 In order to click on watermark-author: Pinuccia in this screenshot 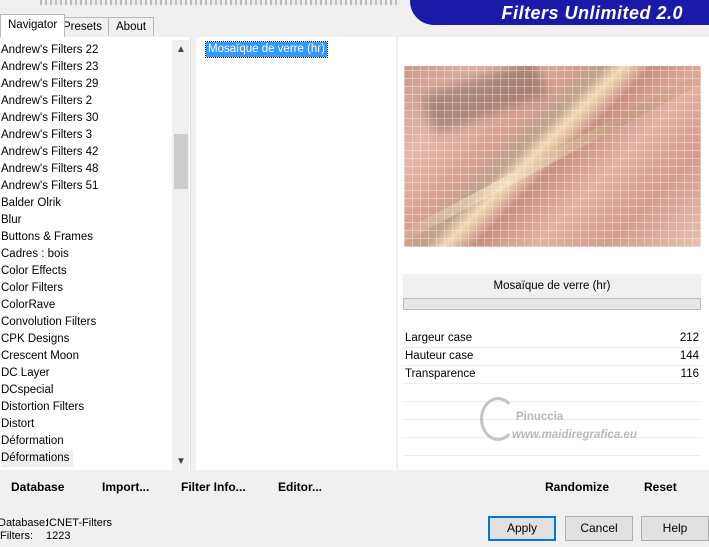, I will do `click(540, 417)`.